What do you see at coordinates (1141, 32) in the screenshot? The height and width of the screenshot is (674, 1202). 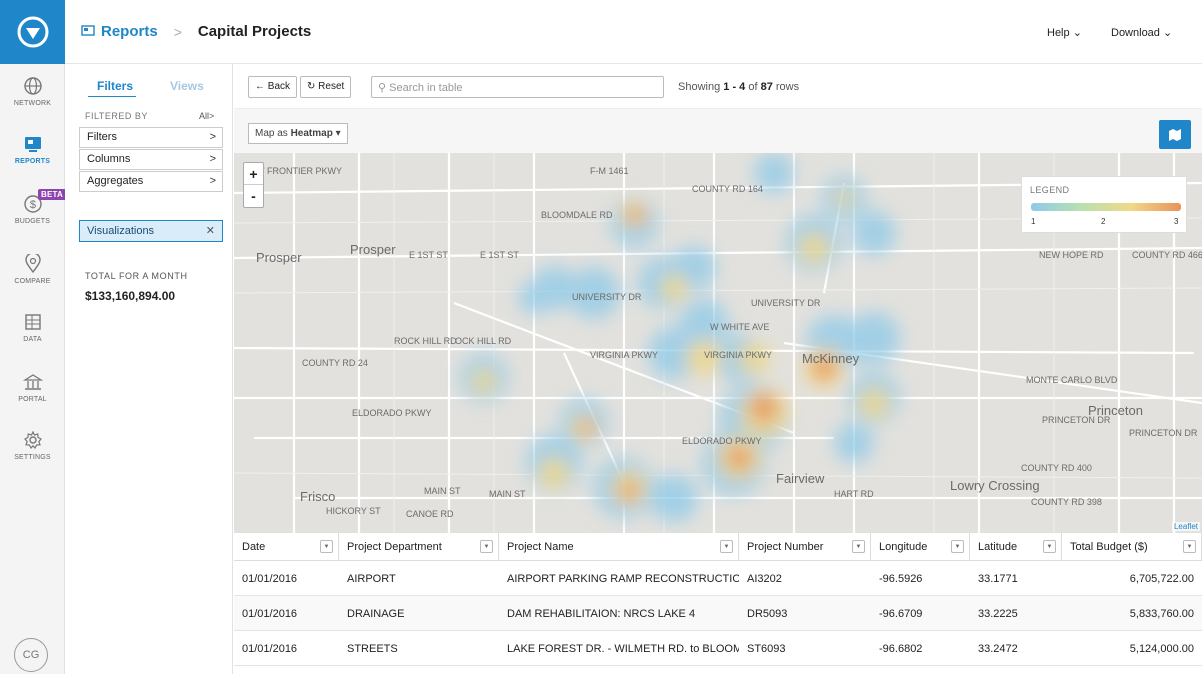 I see `download-menu: Download ⌄` at bounding box center [1141, 32].